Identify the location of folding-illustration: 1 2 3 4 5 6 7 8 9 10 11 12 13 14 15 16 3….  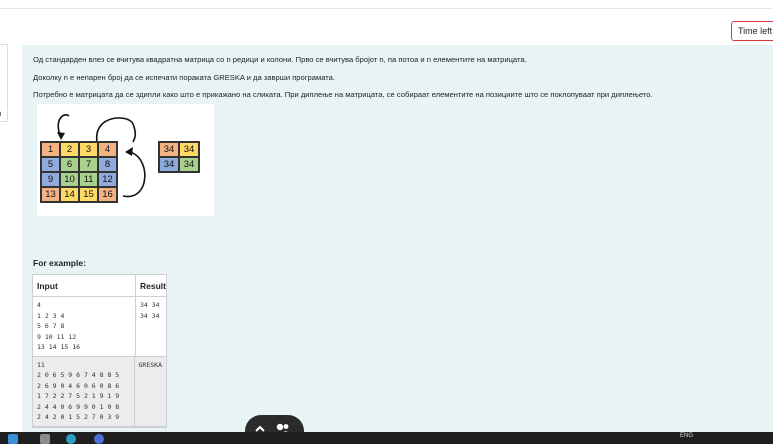
(125, 160).